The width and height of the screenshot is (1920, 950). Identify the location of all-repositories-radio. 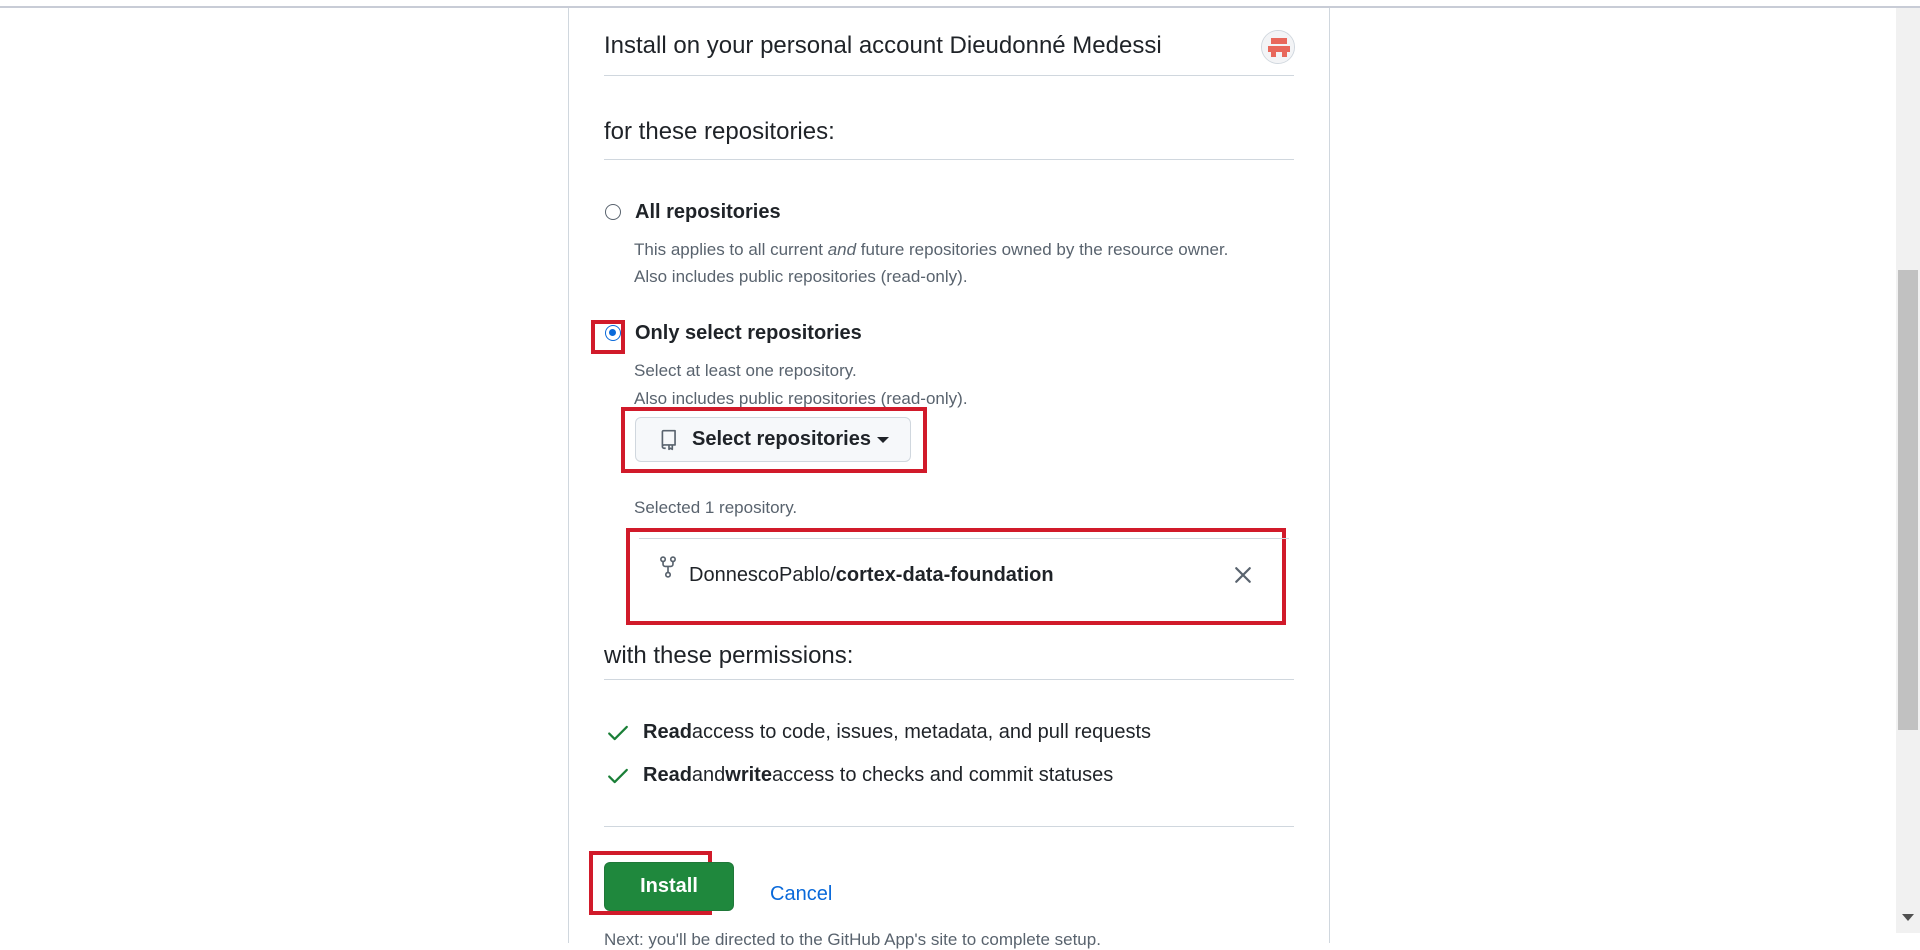
(613, 212).